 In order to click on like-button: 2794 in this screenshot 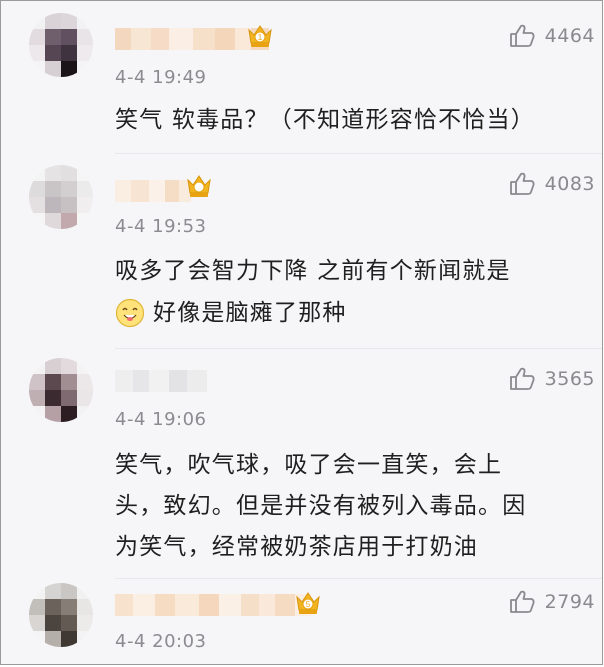, I will do `click(552, 602)`.